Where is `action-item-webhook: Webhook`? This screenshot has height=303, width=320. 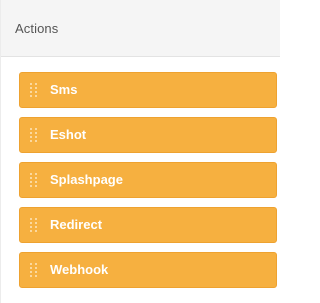 action-item-webhook: Webhook is located at coordinates (148, 270).